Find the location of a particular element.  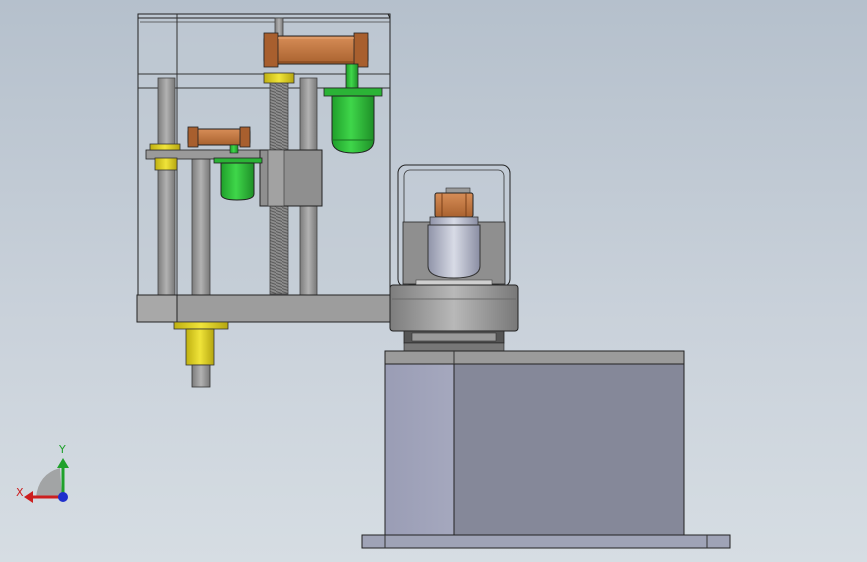

top-timing-belt is located at coordinates (316, 50).